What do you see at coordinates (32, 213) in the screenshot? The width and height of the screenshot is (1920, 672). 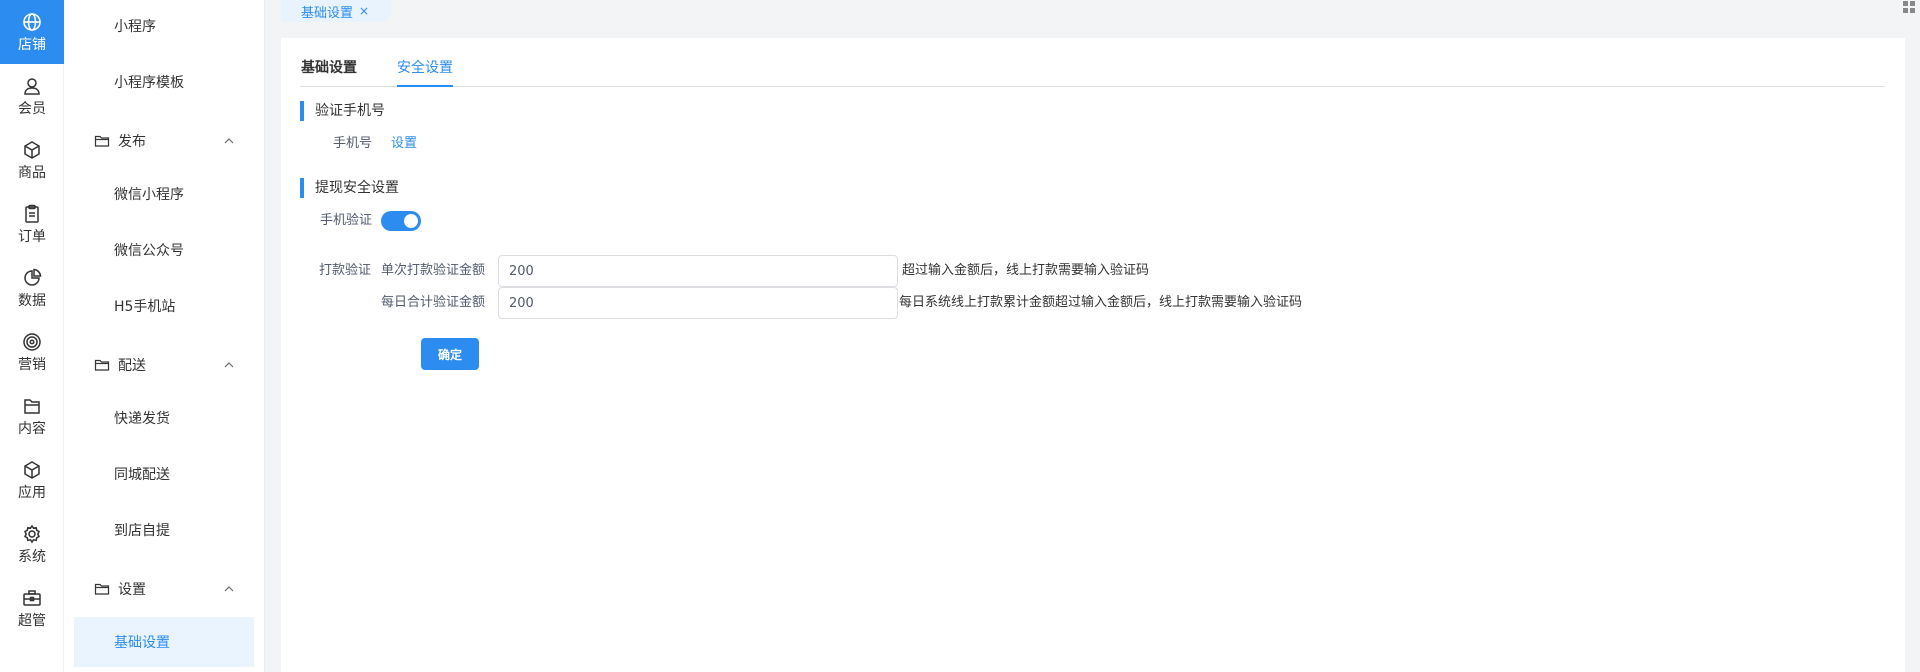 I see `clipboard-icon` at bounding box center [32, 213].